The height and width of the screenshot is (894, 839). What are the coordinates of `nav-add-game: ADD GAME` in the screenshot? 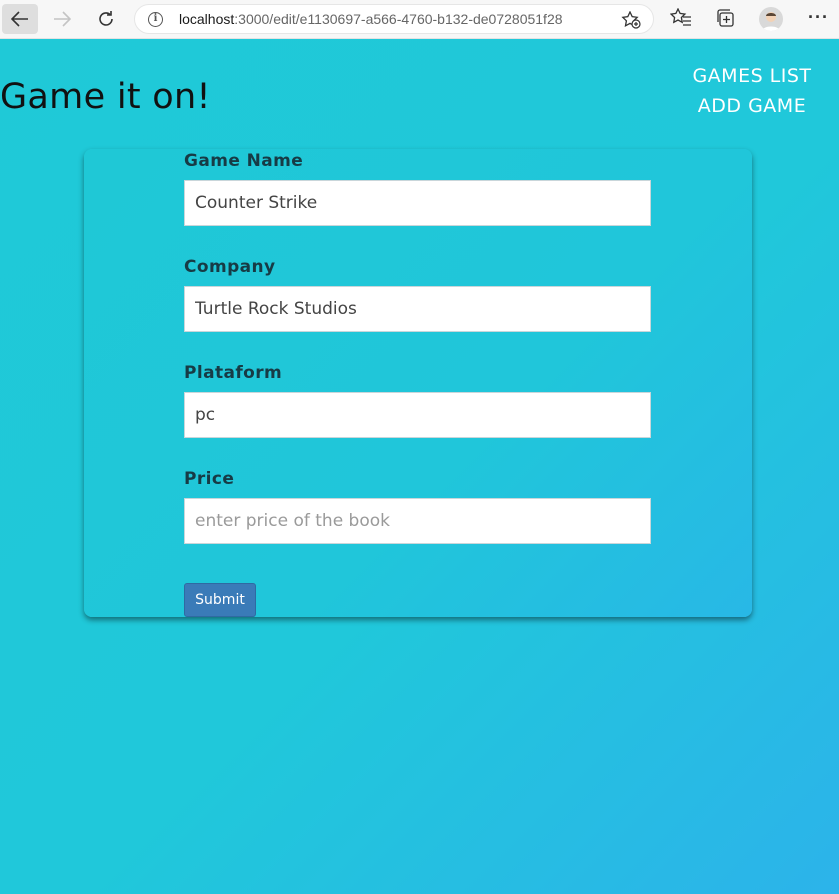 It's located at (752, 106).